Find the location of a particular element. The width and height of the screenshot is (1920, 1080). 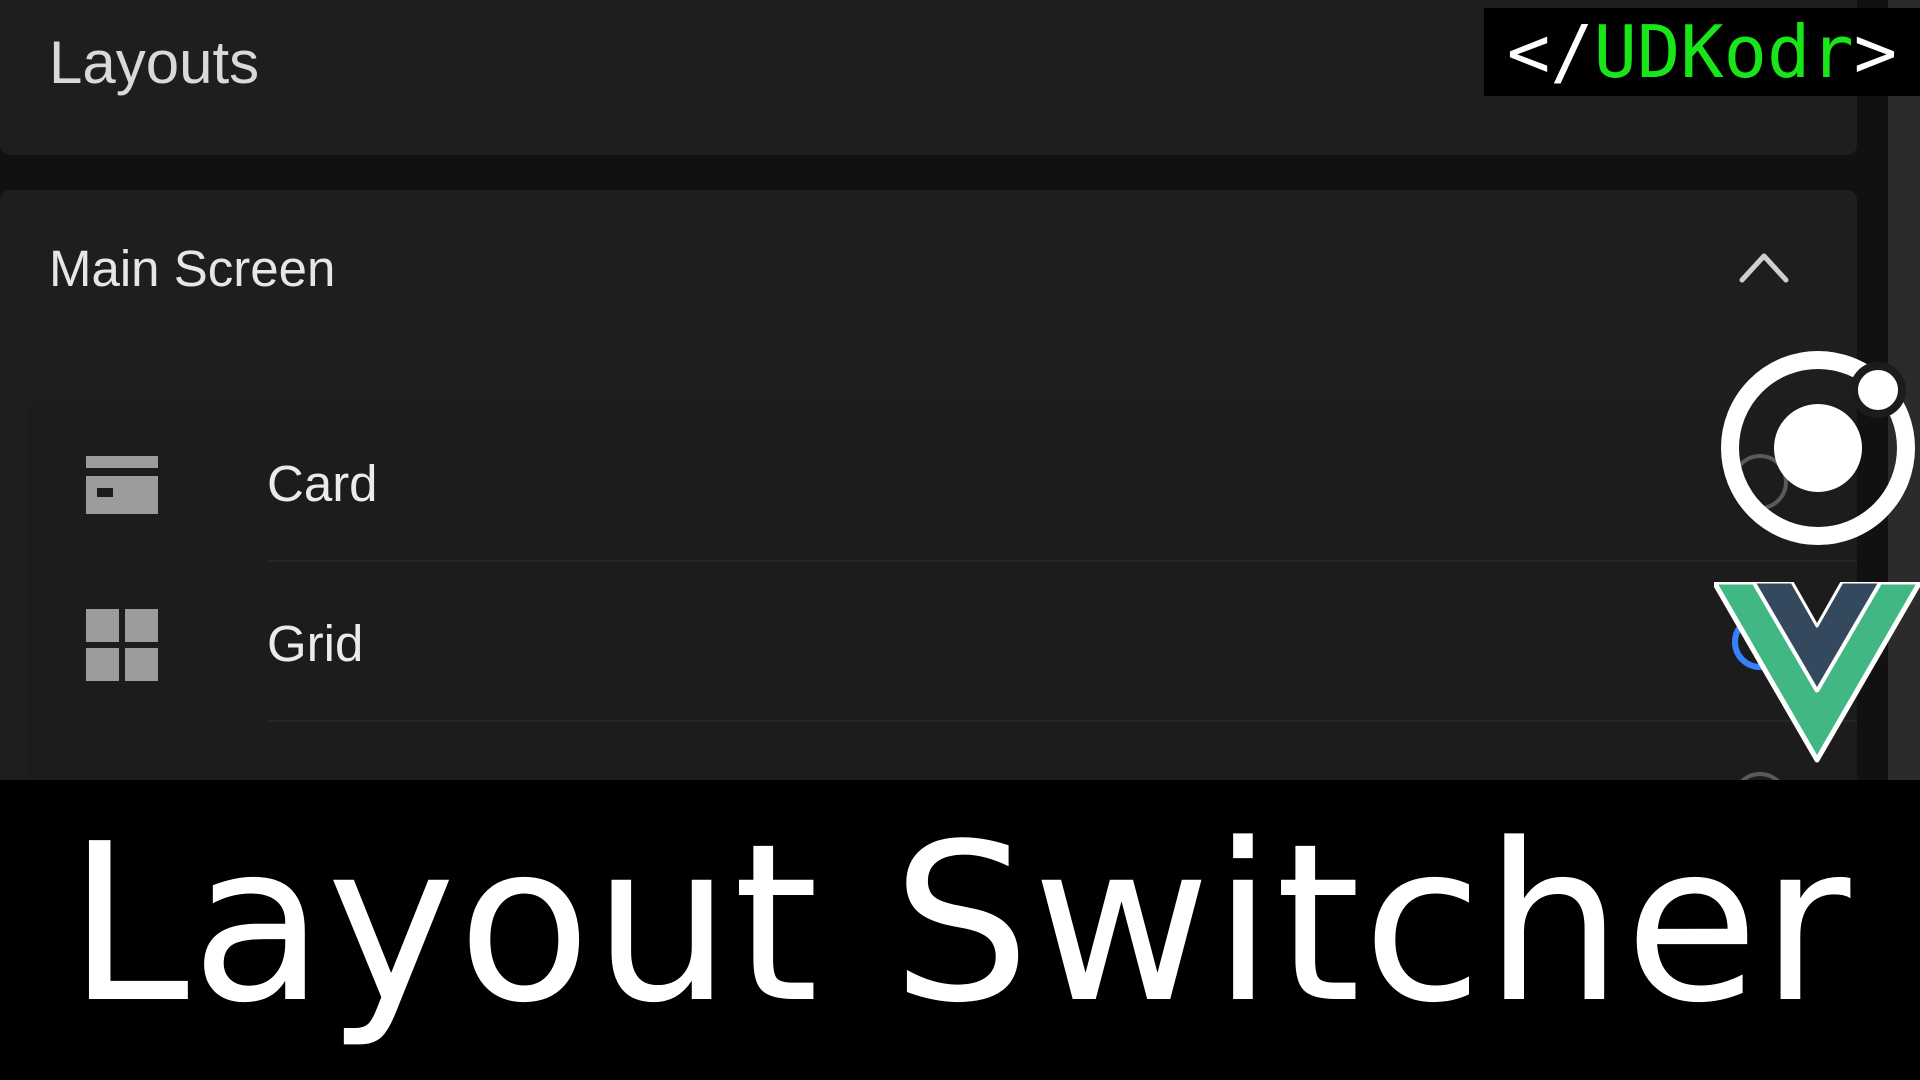

brand-logo: </UDKodr> is located at coordinates (1702, 52).